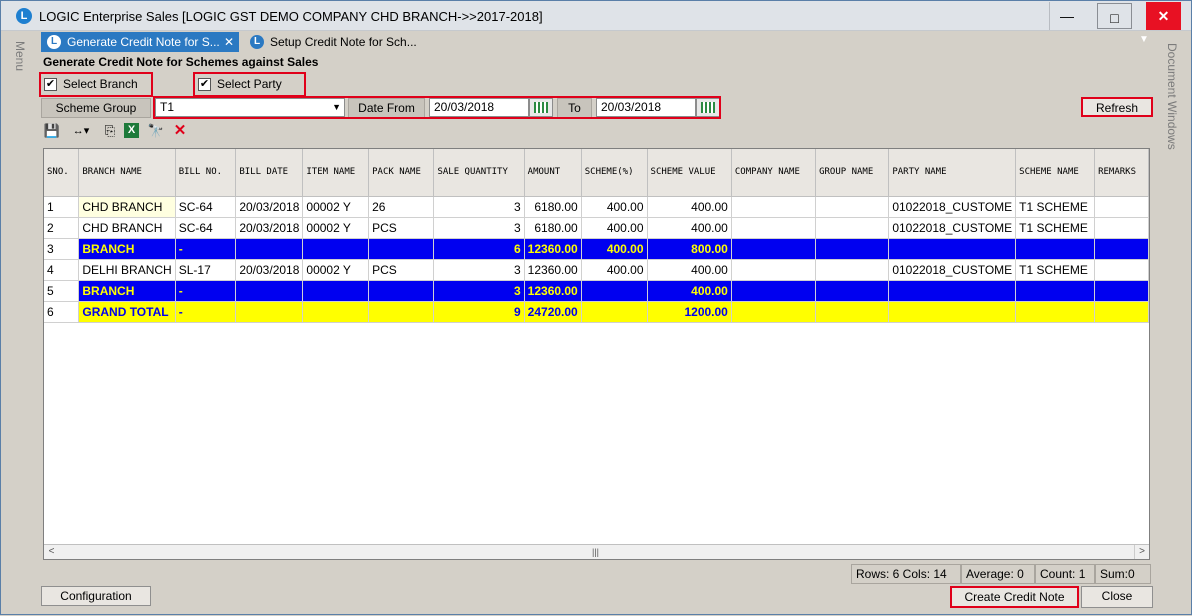 This screenshot has height=616, width=1192. What do you see at coordinates (206, 173) in the screenshot?
I see `column-header: BILL NO.` at bounding box center [206, 173].